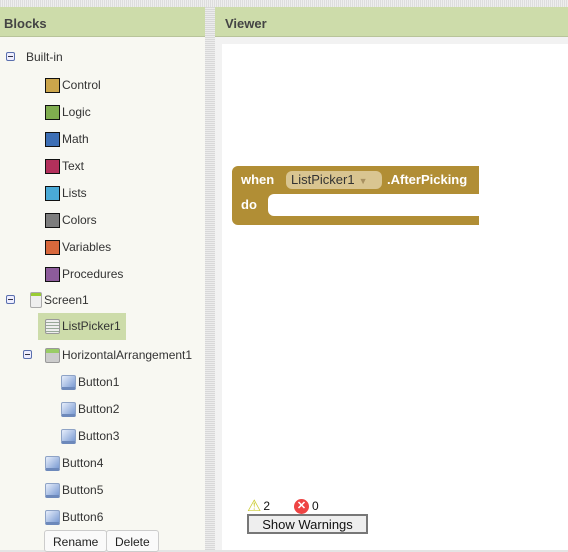  What do you see at coordinates (249, 204) in the screenshot?
I see `block-do-label: do` at bounding box center [249, 204].